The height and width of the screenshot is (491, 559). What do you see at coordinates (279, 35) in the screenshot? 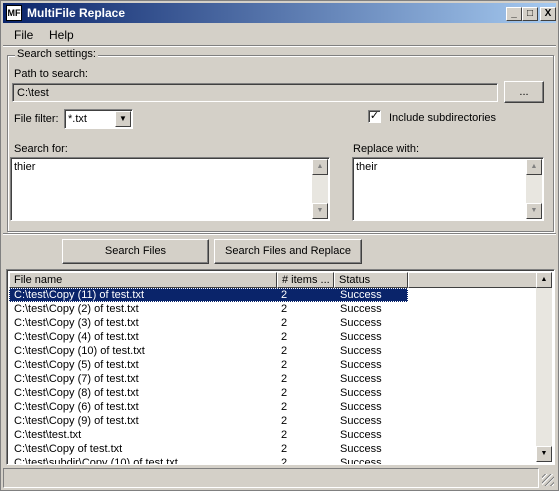
I see `menu-bar: File Help` at bounding box center [279, 35].